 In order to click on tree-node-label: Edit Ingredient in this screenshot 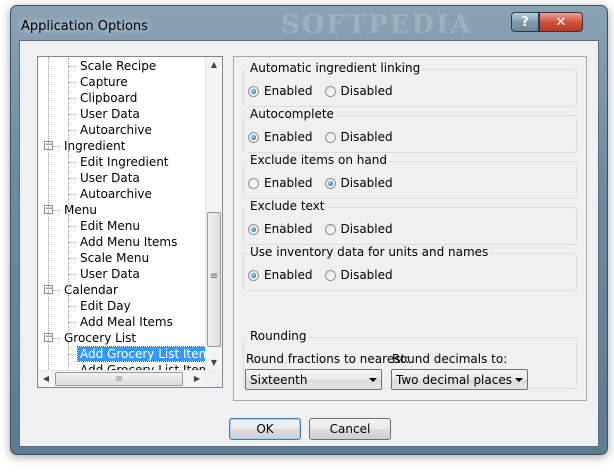, I will do `click(124, 162)`.